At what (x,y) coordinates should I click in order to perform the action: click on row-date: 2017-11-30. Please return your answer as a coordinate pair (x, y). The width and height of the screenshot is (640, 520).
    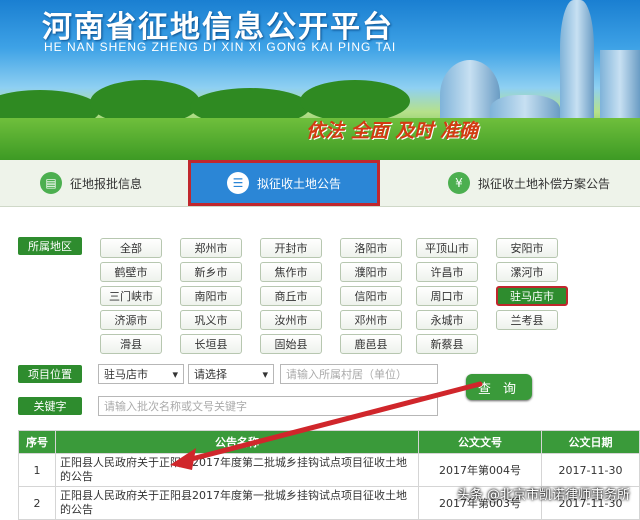
    Looking at the image, I should click on (590, 470).